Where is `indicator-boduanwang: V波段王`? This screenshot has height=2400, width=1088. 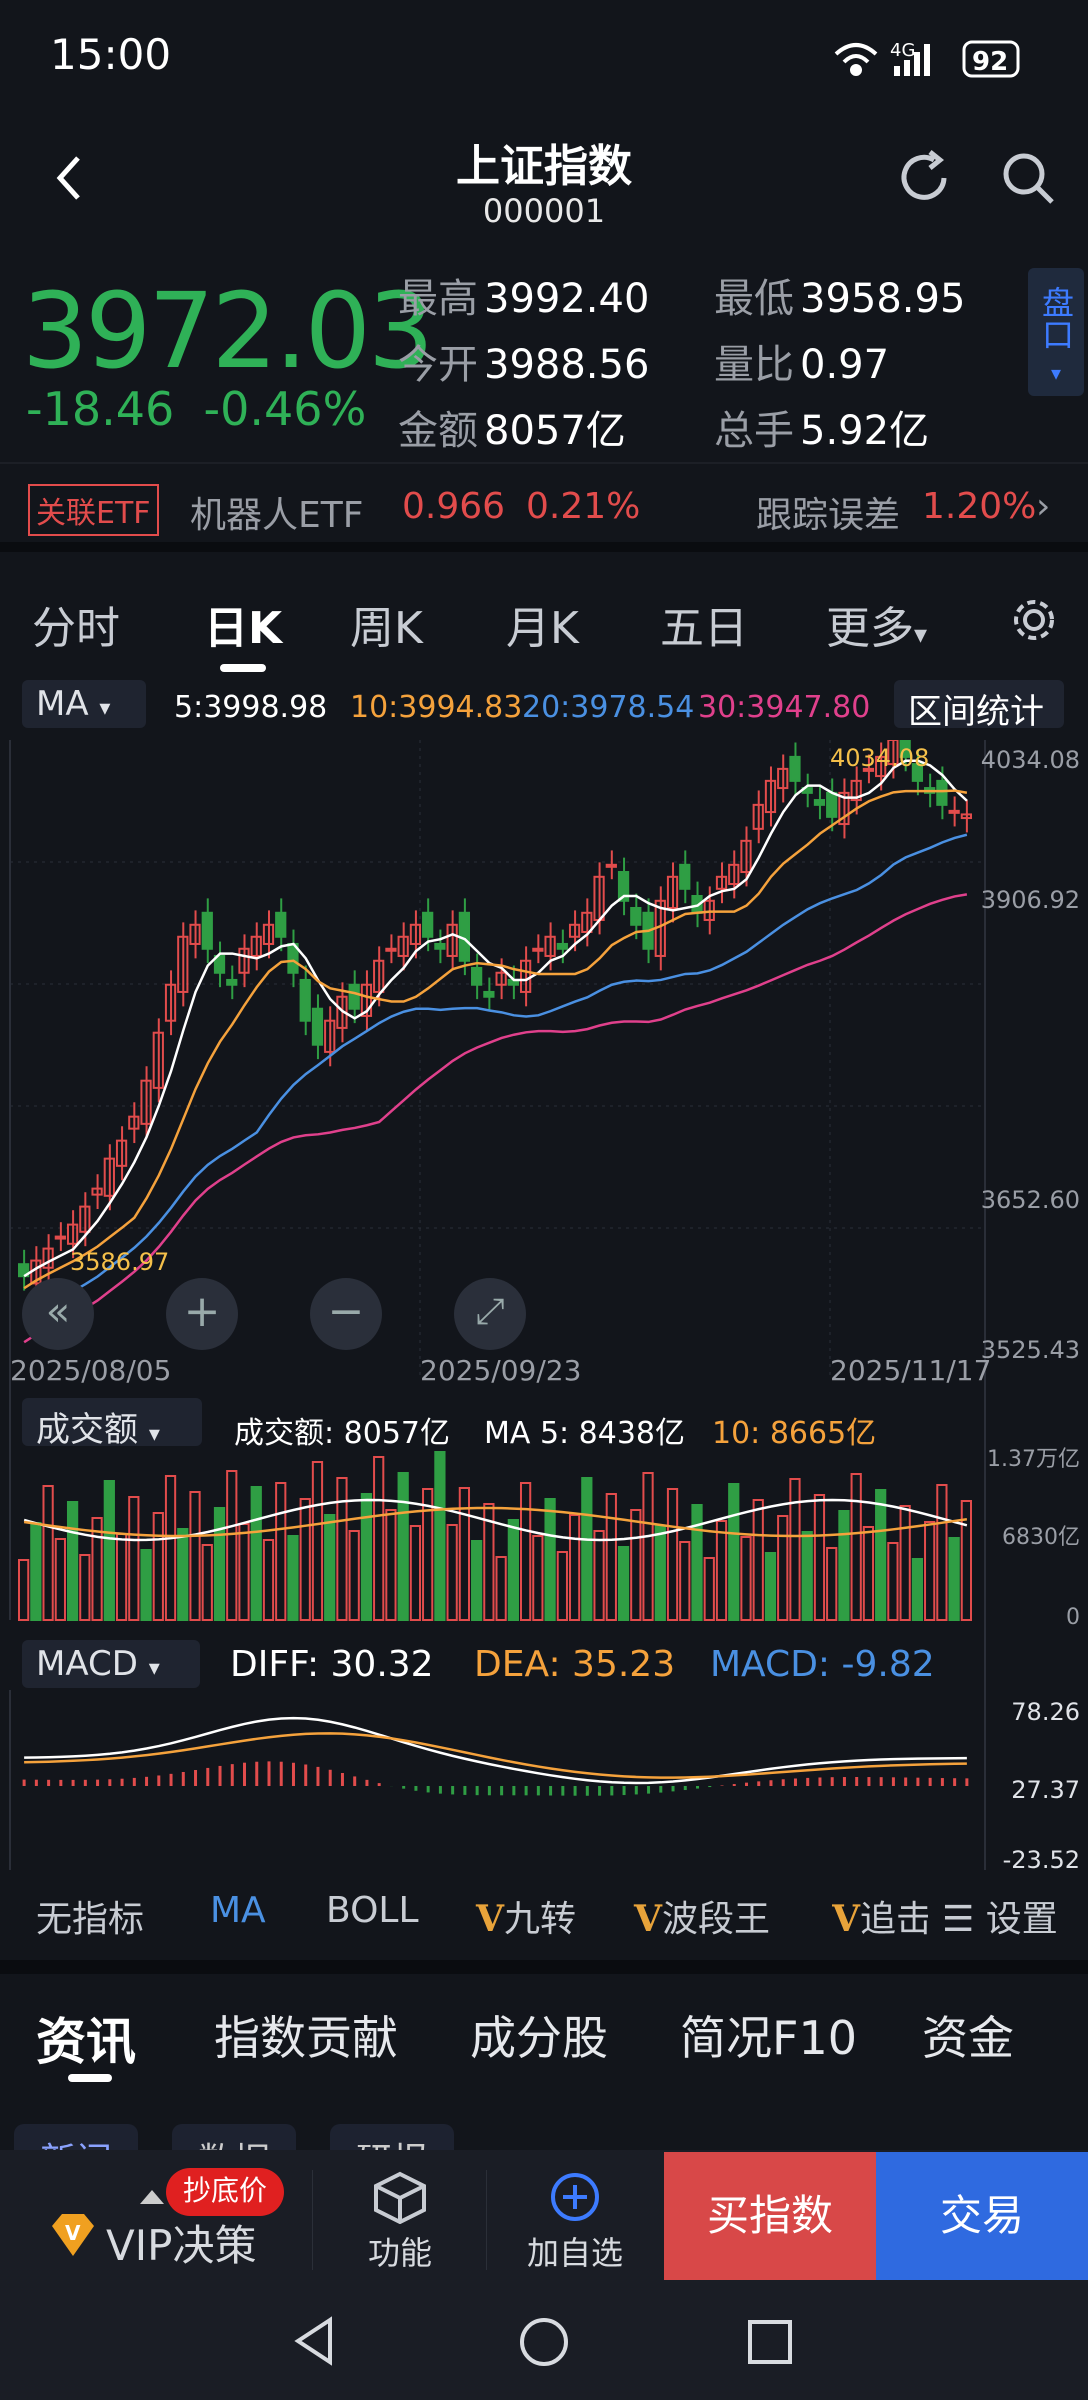
indicator-boduanwang: V波段王 is located at coordinates (702, 1916).